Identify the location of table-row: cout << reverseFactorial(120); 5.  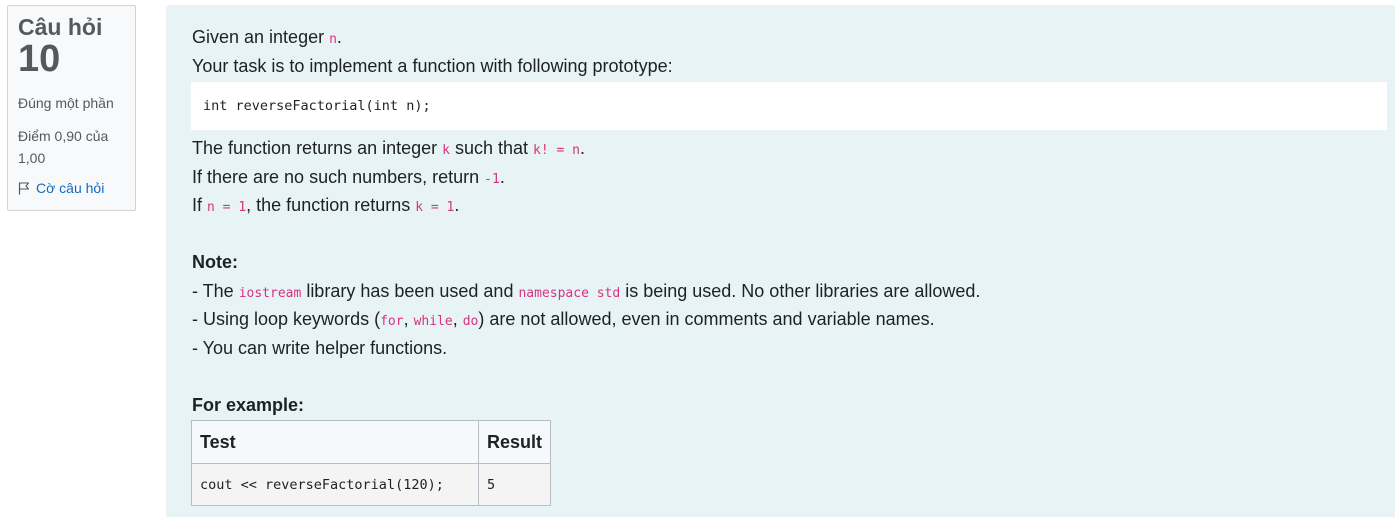
(371, 484).